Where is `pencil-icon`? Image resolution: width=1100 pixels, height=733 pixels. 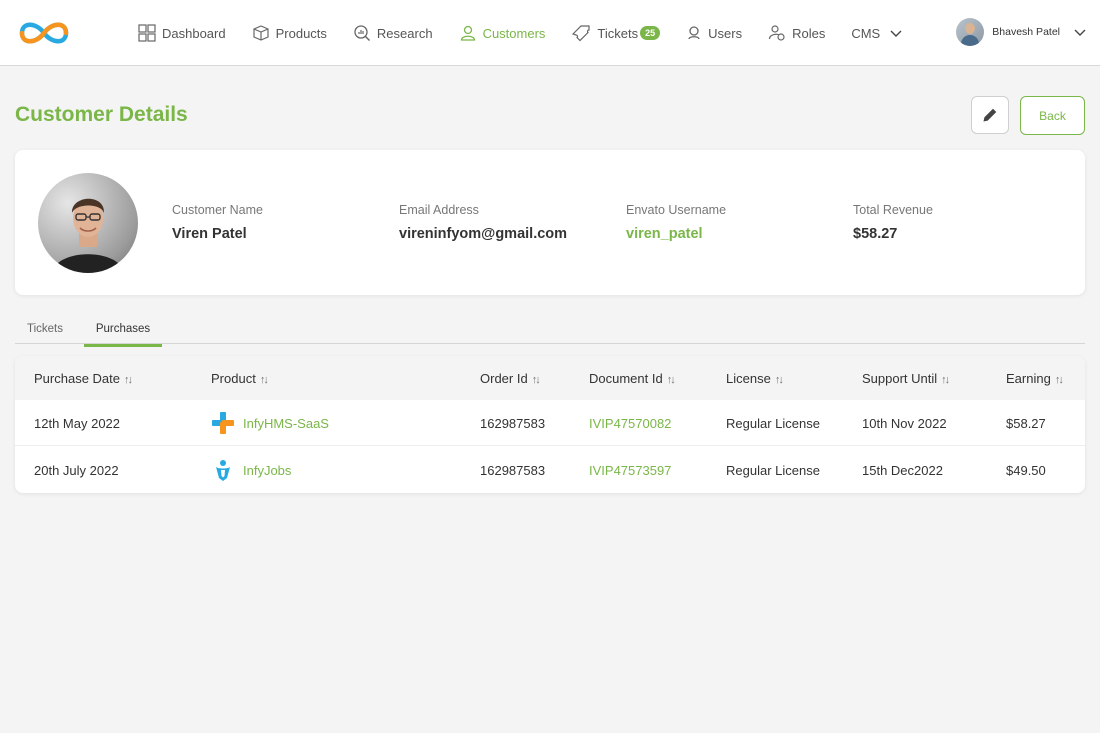
pencil-icon is located at coordinates (990, 115).